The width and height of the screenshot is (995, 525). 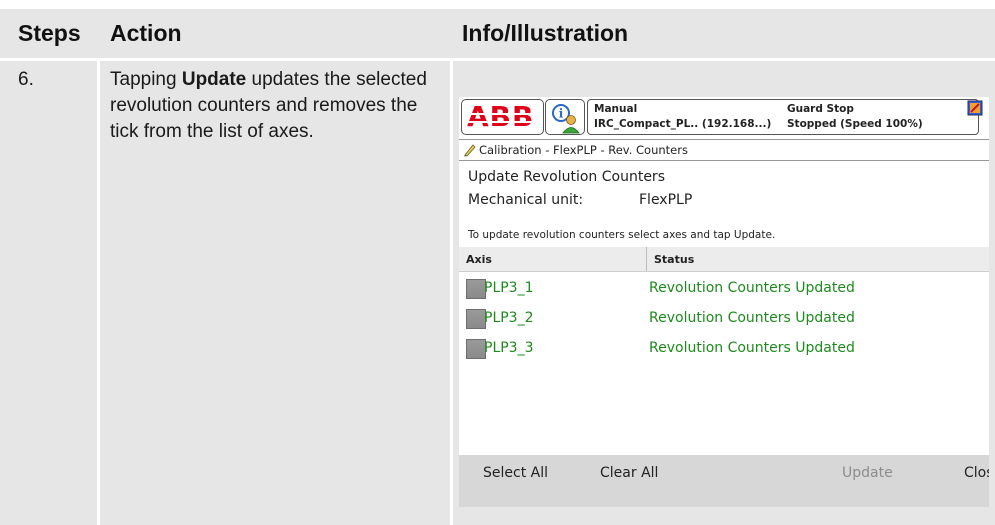 I want to click on event-log-button: i, so click(x=565, y=117).